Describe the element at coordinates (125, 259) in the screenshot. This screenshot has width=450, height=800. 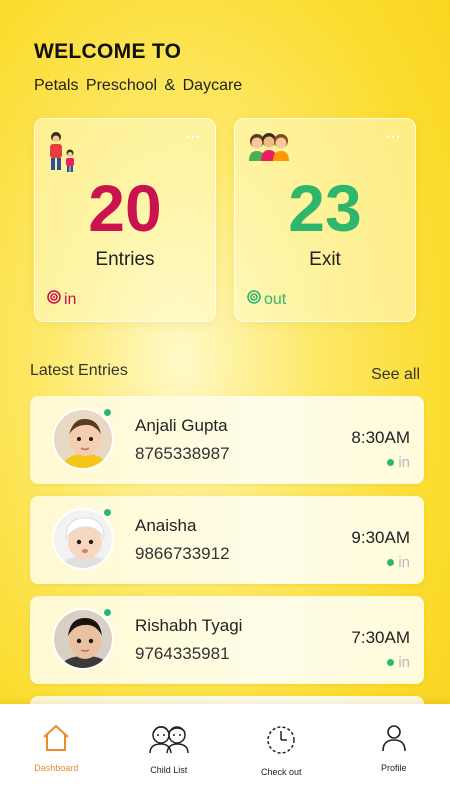
I see `entries-label: Entries` at that location.